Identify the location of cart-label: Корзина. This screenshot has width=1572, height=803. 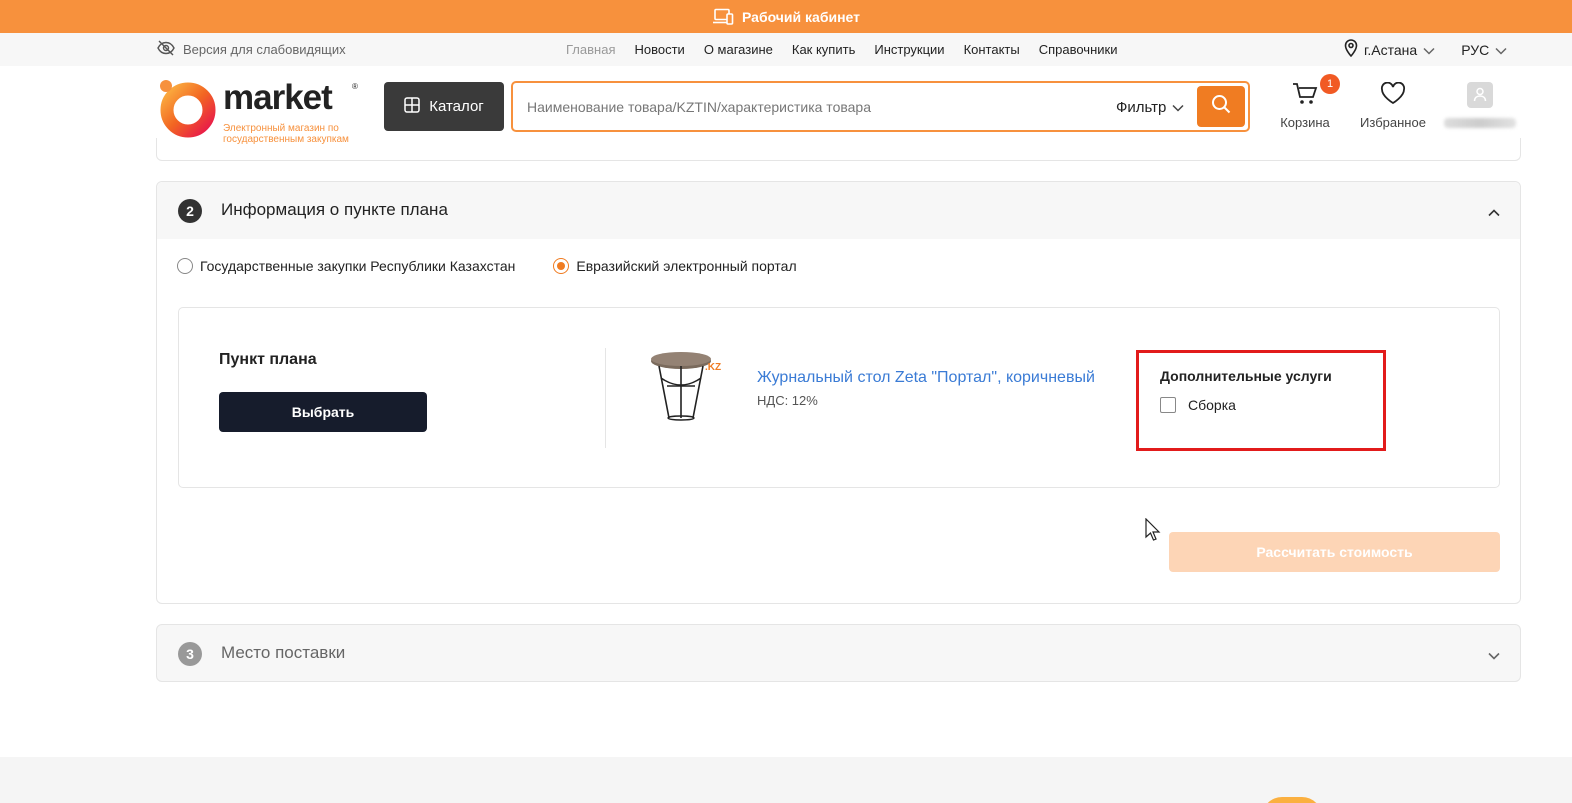
(1305, 122).